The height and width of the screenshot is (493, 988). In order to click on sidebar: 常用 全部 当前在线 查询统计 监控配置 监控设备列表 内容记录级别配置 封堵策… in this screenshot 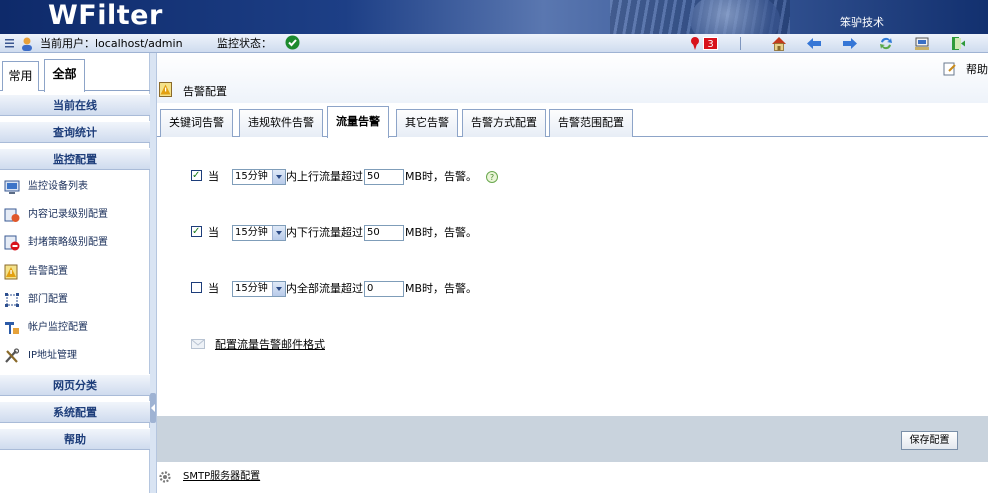, I will do `click(75, 273)`.